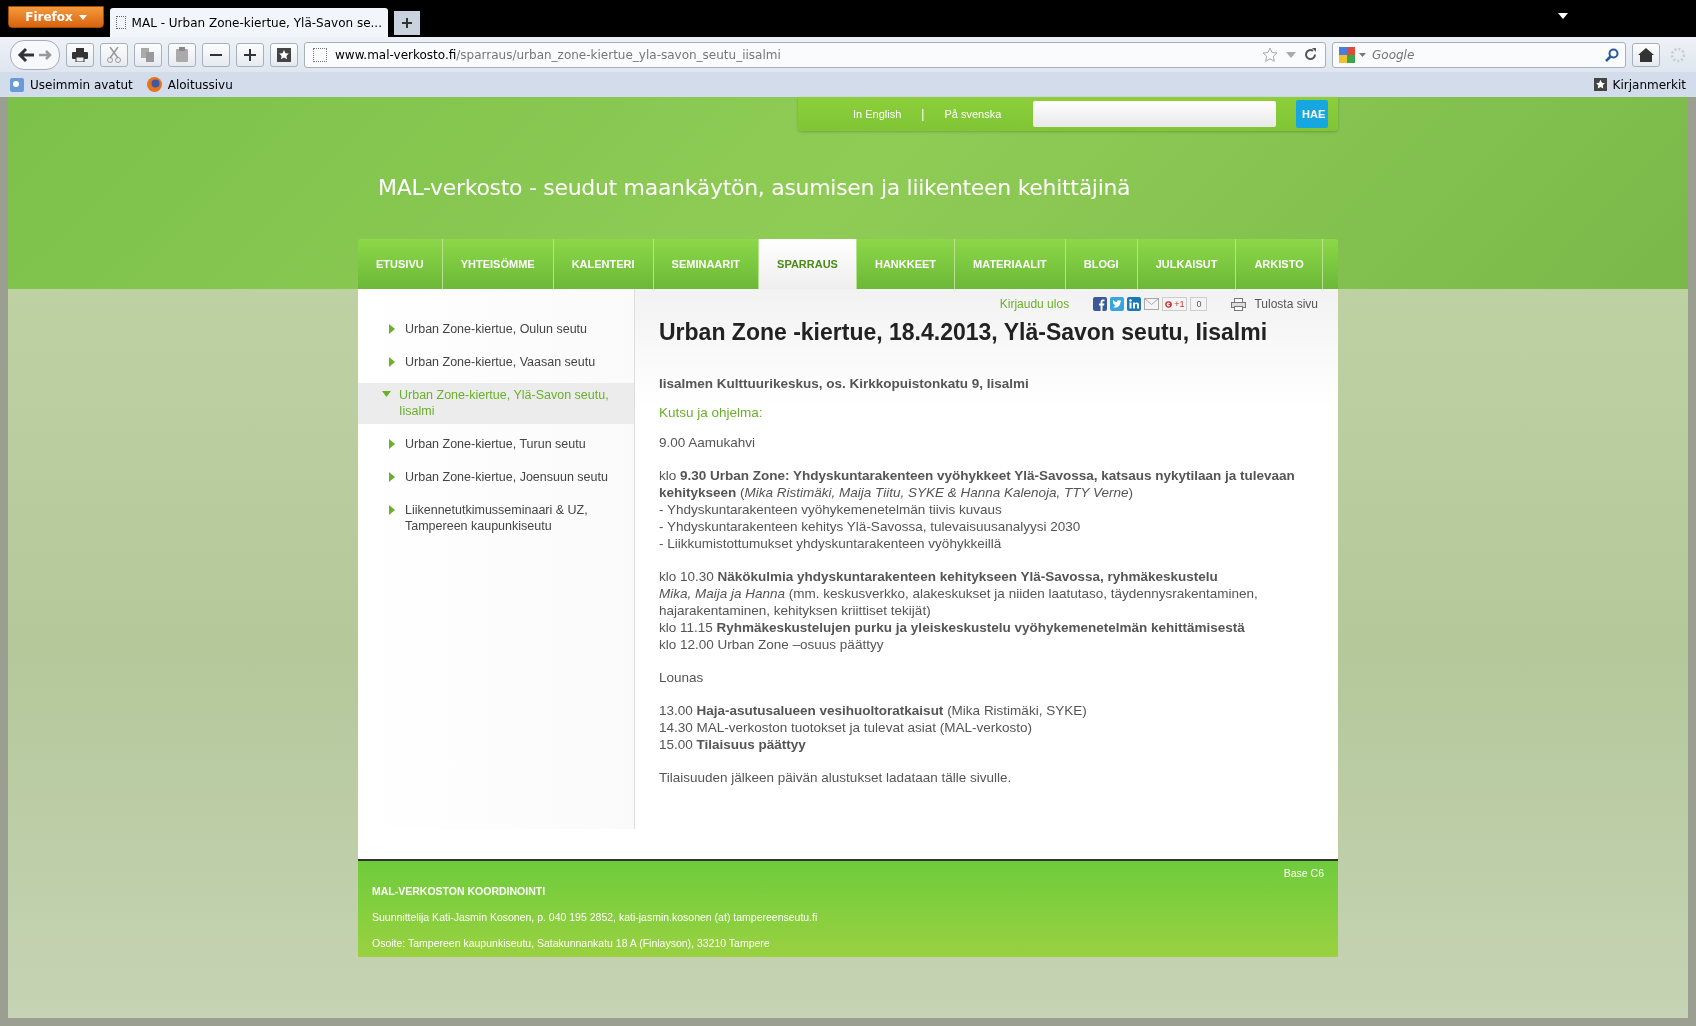 The height and width of the screenshot is (1026, 1696). What do you see at coordinates (873, 710) in the screenshot?
I see `program-line: 13.00 Haja-asutusalueen vesihuoltoratkaisut (Mika Ristimäki, SYKE)` at bounding box center [873, 710].